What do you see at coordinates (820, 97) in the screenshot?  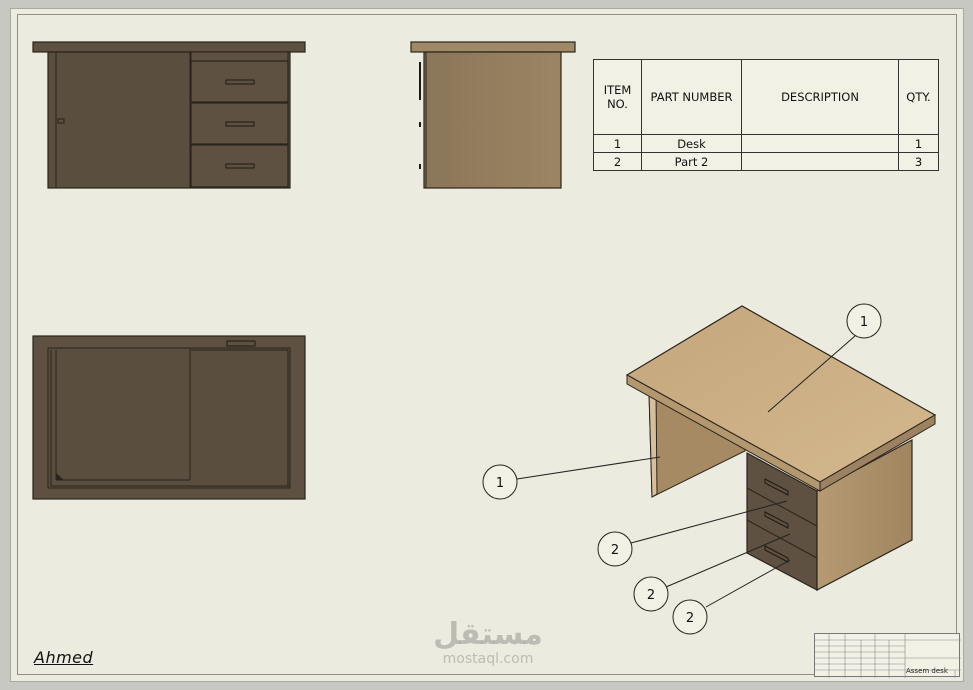 I see `bom-header-description: DESCRIPTION` at bounding box center [820, 97].